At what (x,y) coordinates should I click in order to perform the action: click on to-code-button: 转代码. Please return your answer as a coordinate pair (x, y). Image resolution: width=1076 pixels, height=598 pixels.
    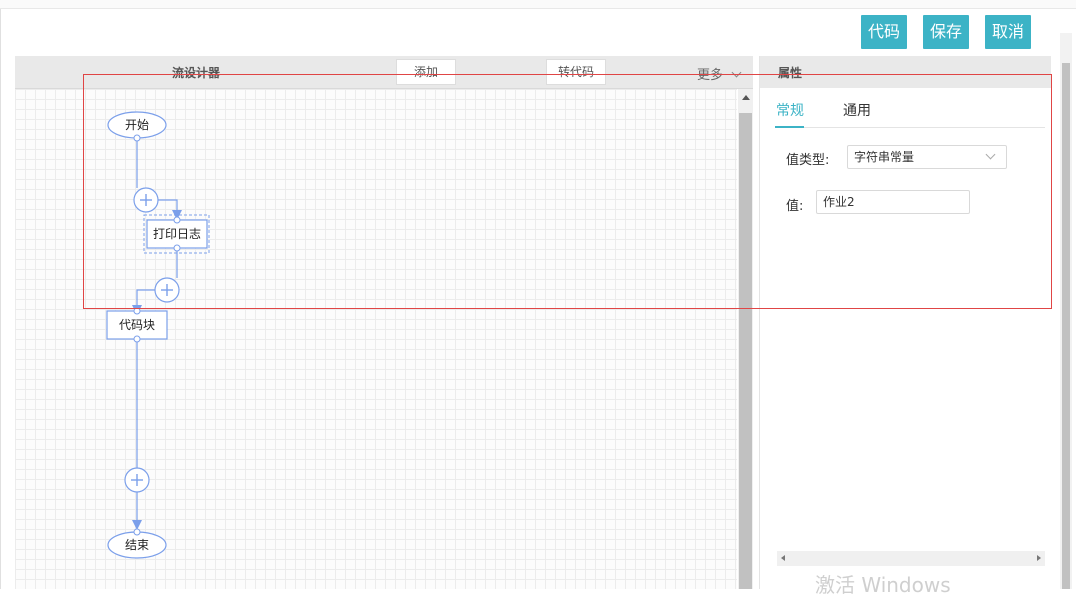
    Looking at the image, I should click on (576, 72).